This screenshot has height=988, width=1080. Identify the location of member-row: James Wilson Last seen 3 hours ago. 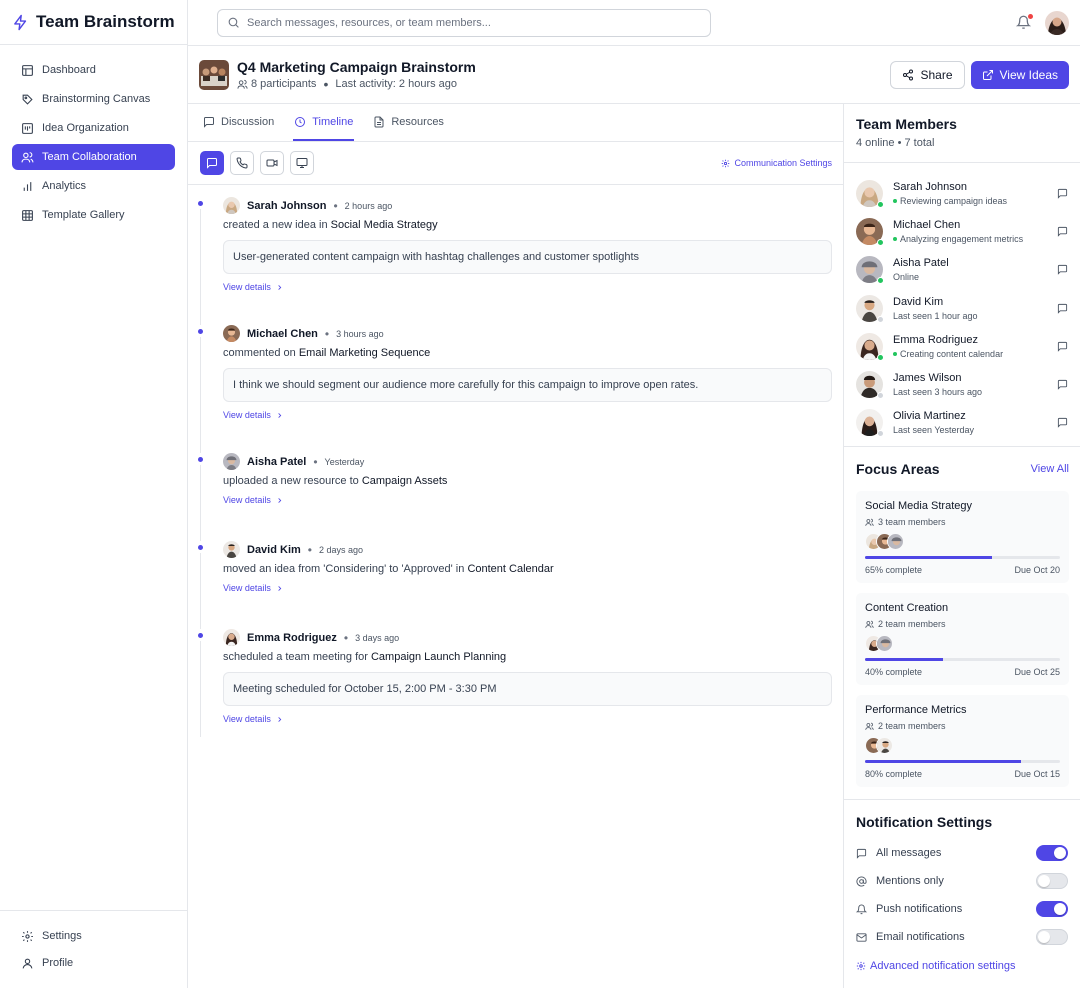
(962, 384).